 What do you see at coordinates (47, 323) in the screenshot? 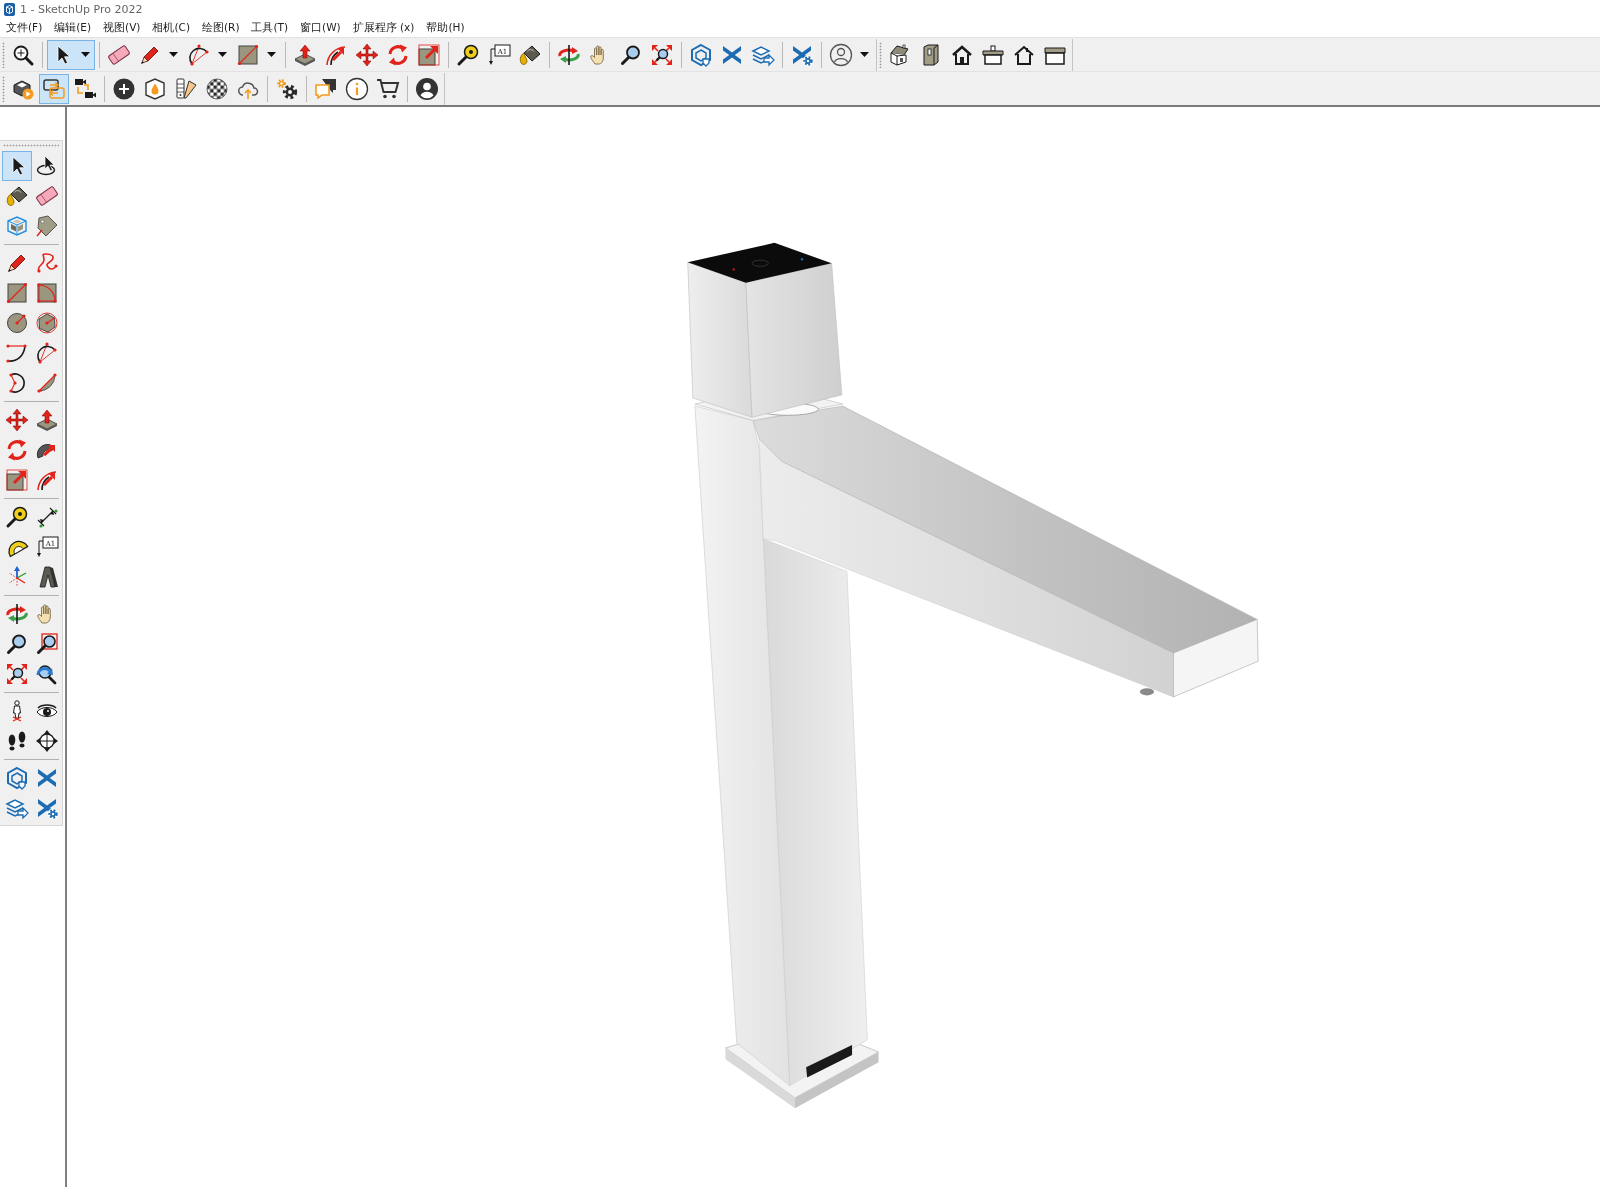
I see `polygon-icon` at bounding box center [47, 323].